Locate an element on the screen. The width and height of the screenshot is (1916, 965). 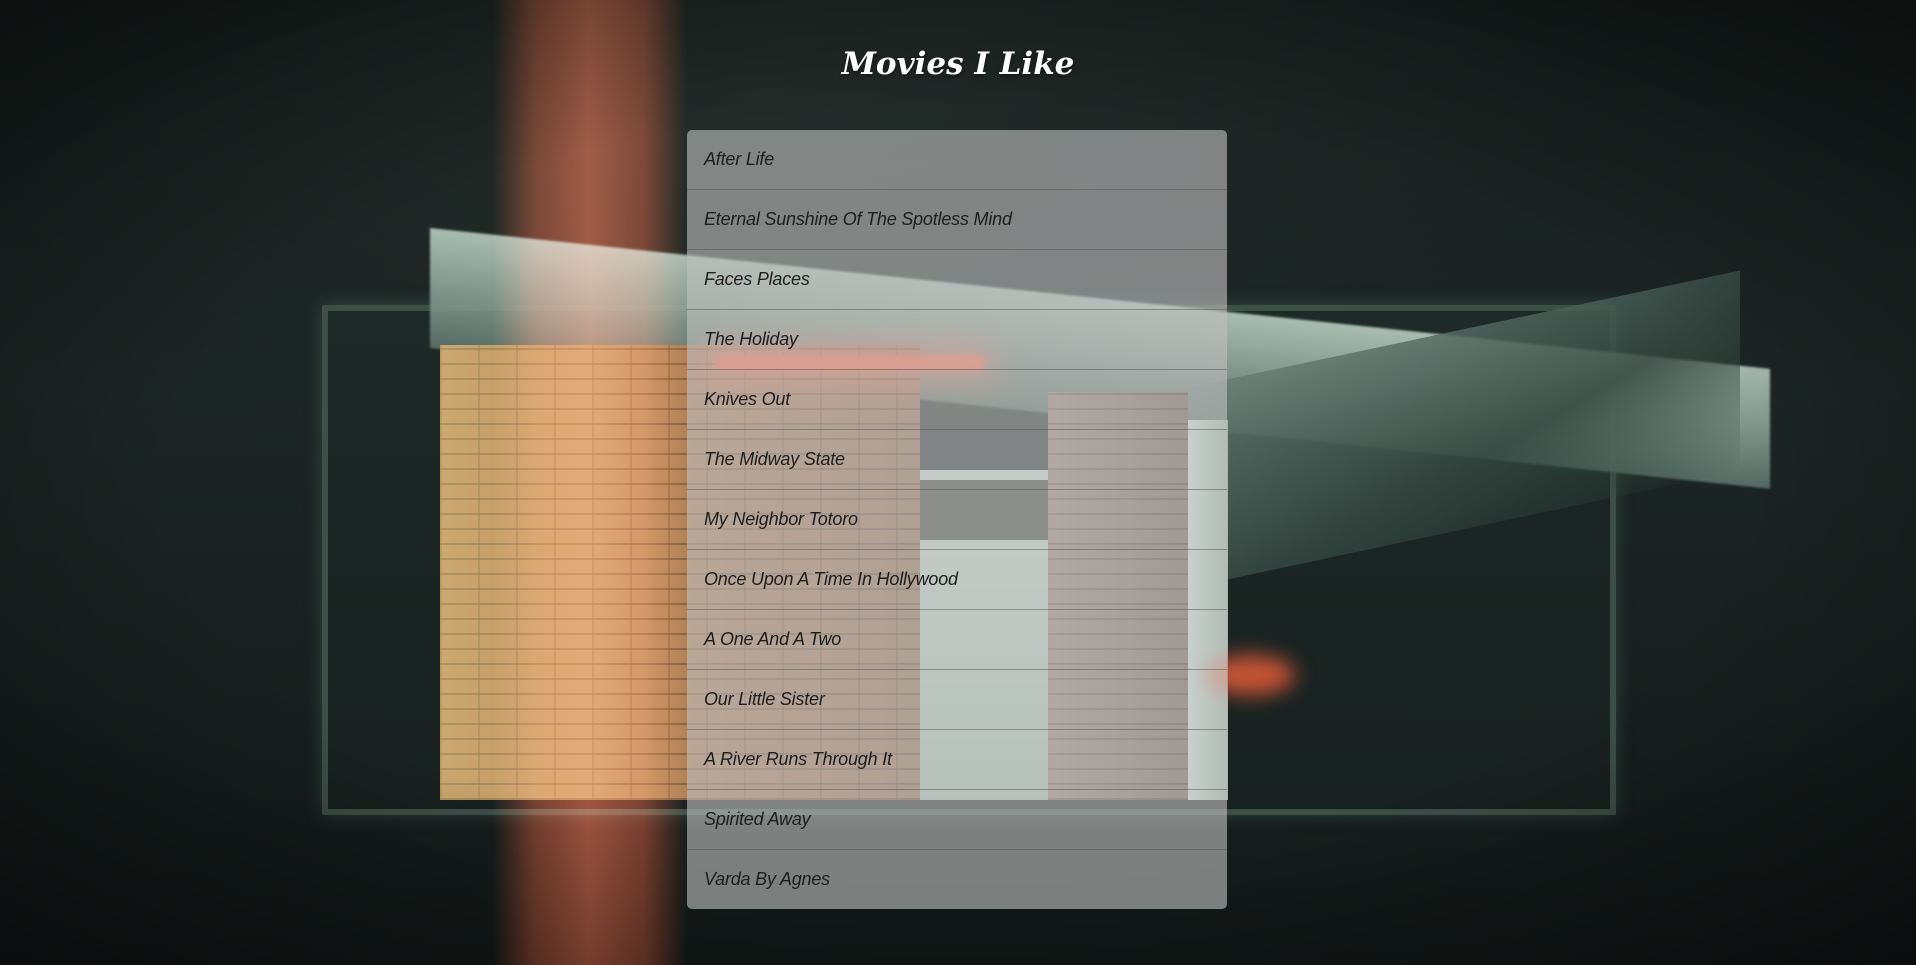
list-item: Knives Out is located at coordinates (957, 400).